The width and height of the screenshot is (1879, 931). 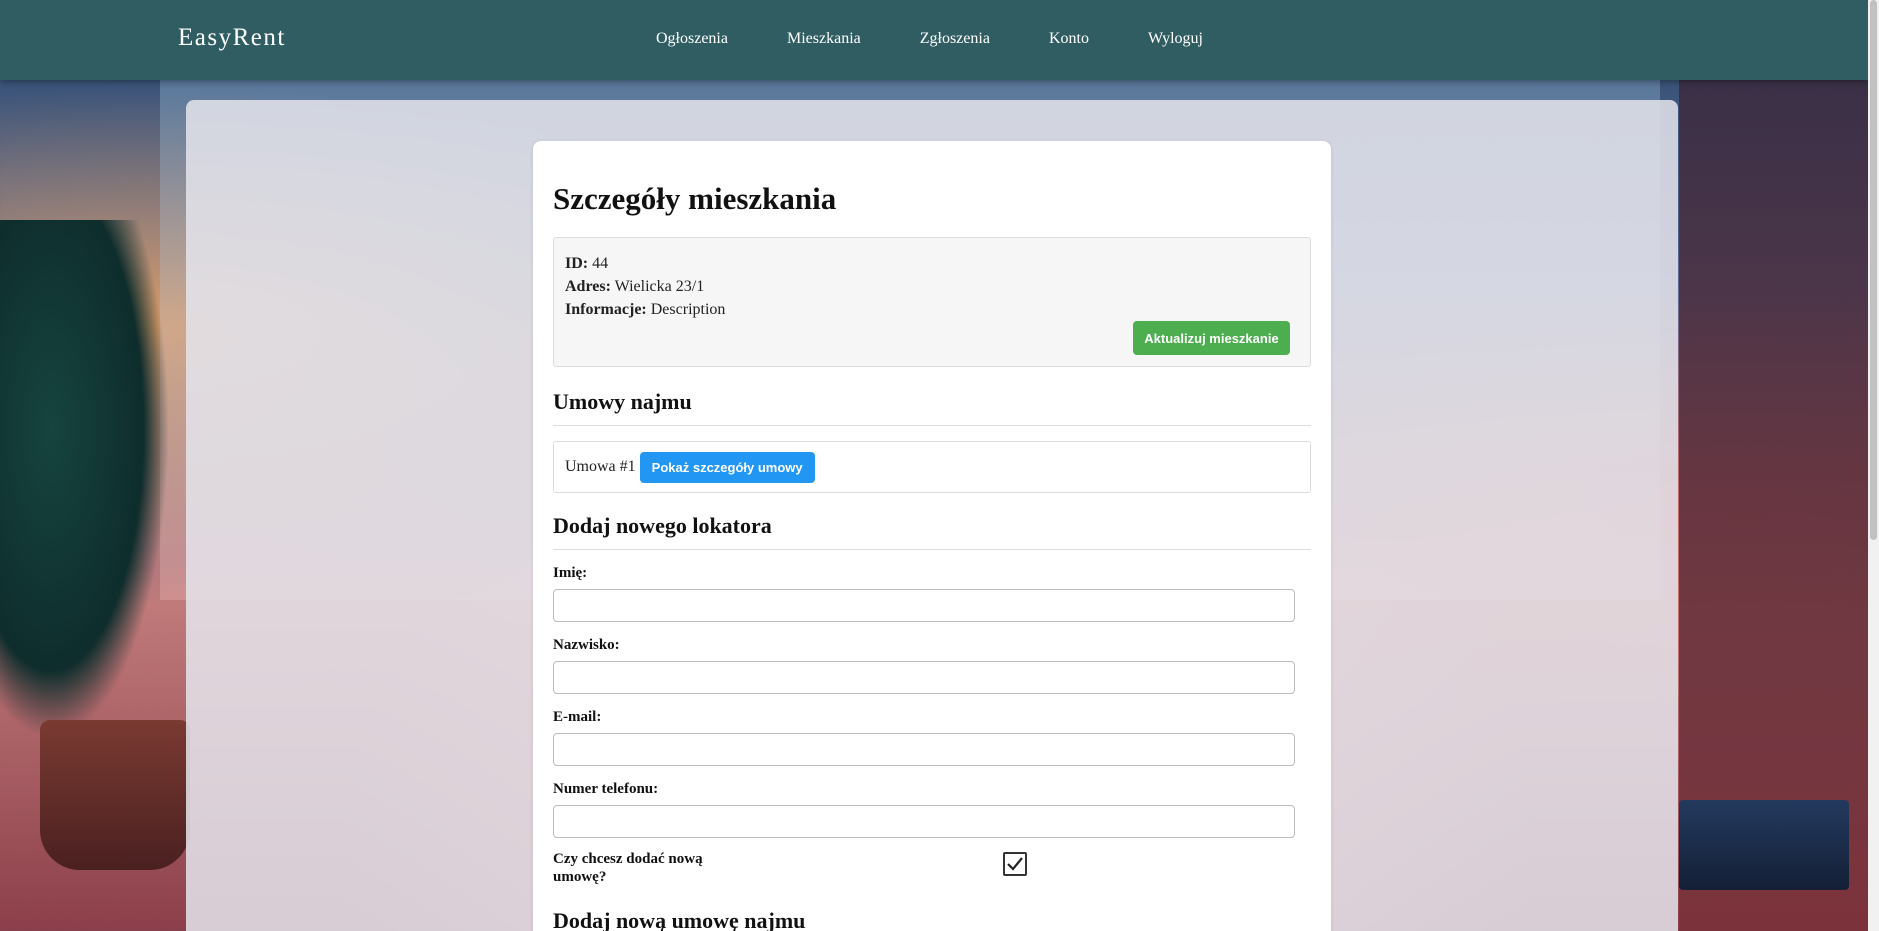 What do you see at coordinates (932, 531) in the screenshot?
I see `add-tenant-heading: Dodaj nowego lokatora` at bounding box center [932, 531].